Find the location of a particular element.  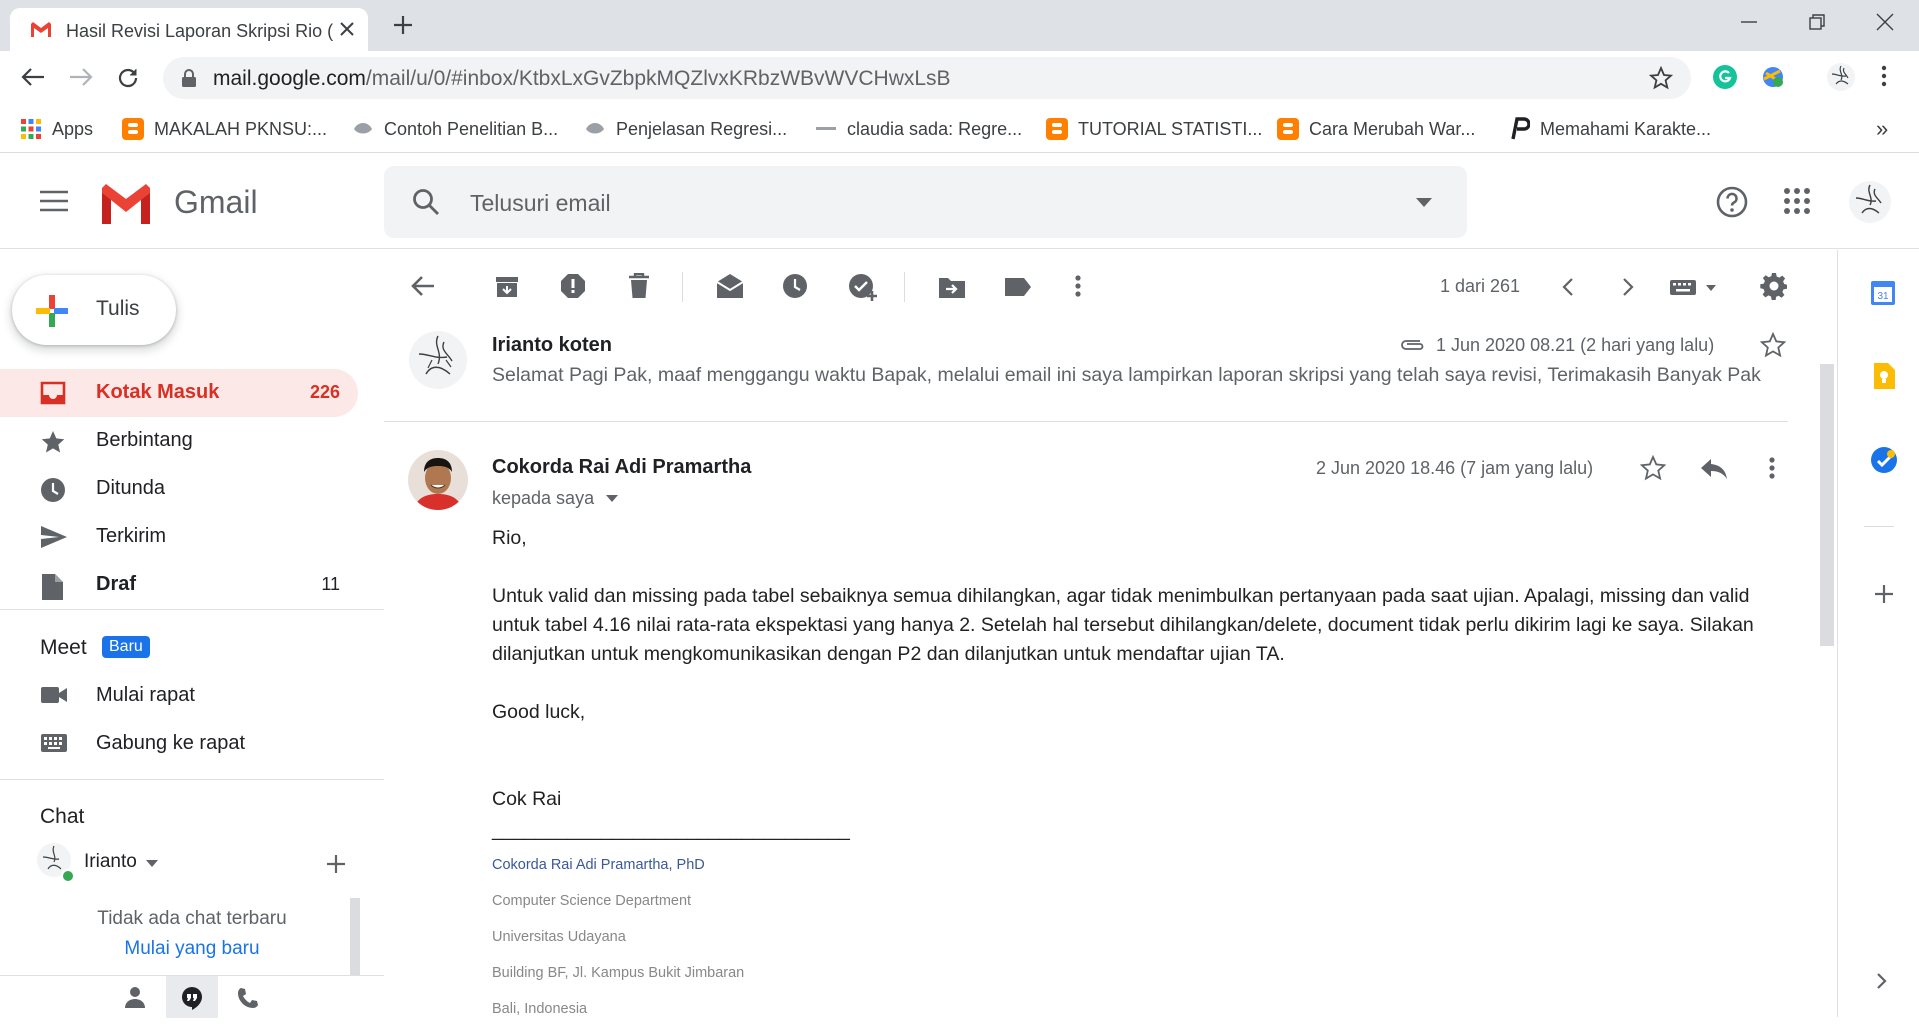

contacts-icon is located at coordinates (135, 997).